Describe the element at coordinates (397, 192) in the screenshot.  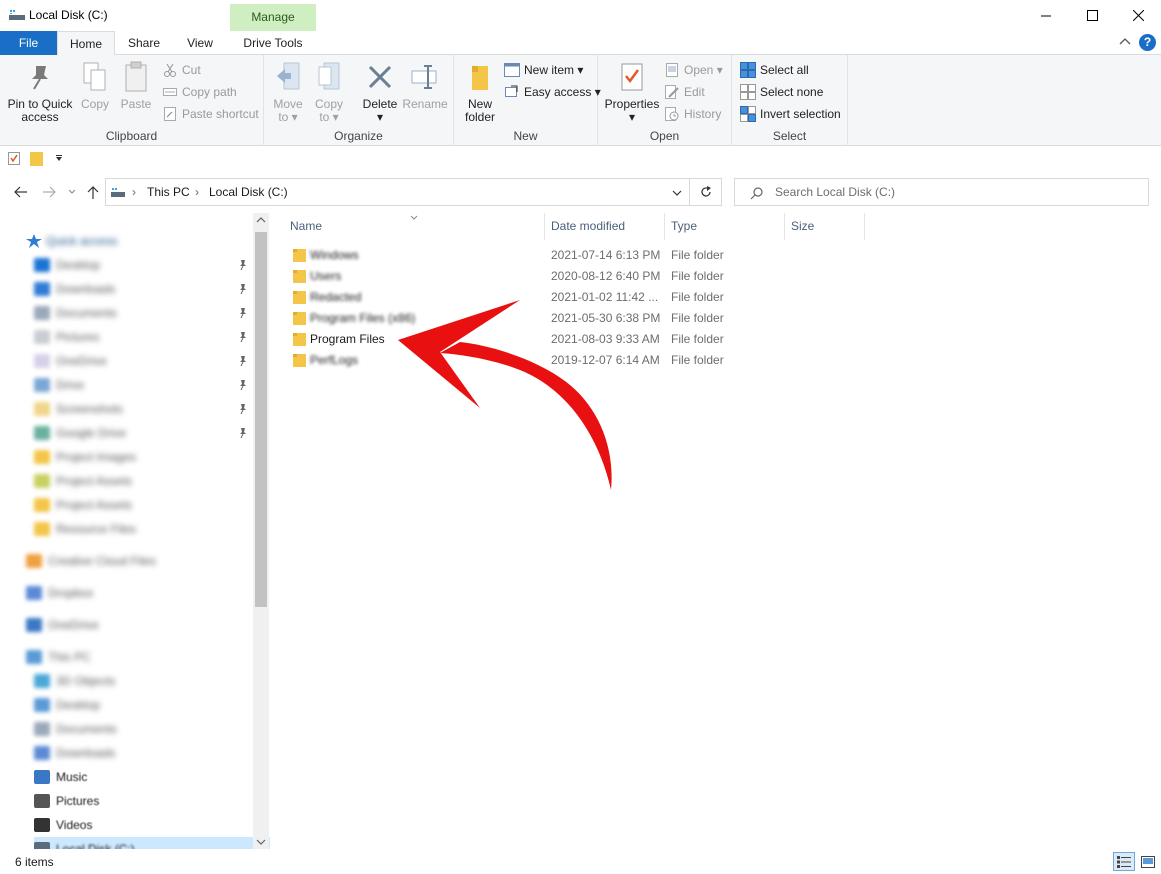
I see `address-bar: › This PC › Local Disk (C:)` at that location.